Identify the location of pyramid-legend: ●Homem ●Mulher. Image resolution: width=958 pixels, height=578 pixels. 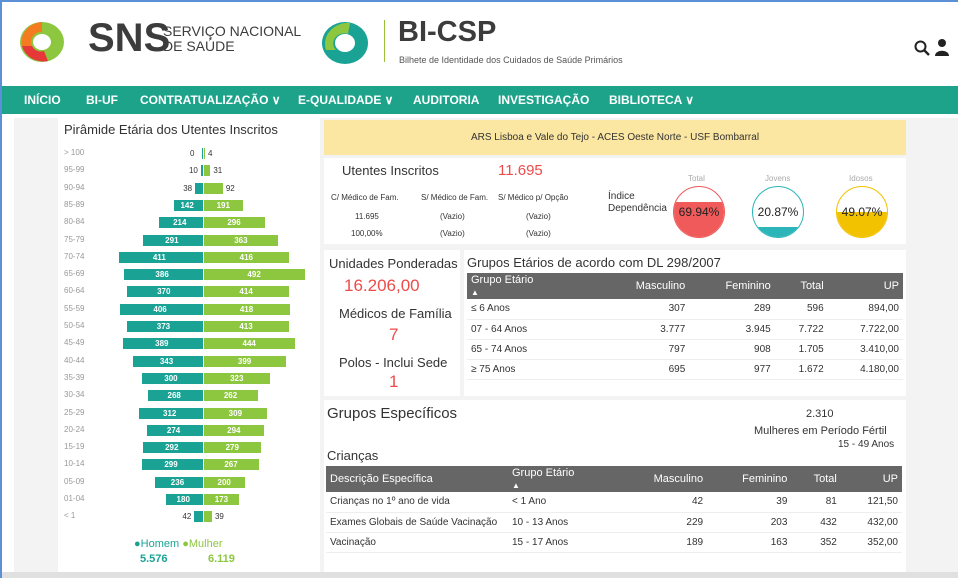
(178, 544).